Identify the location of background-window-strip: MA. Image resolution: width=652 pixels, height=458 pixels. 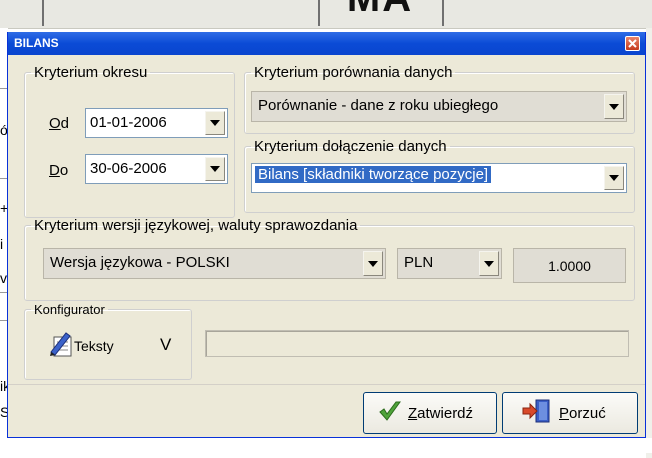
(326, 14).